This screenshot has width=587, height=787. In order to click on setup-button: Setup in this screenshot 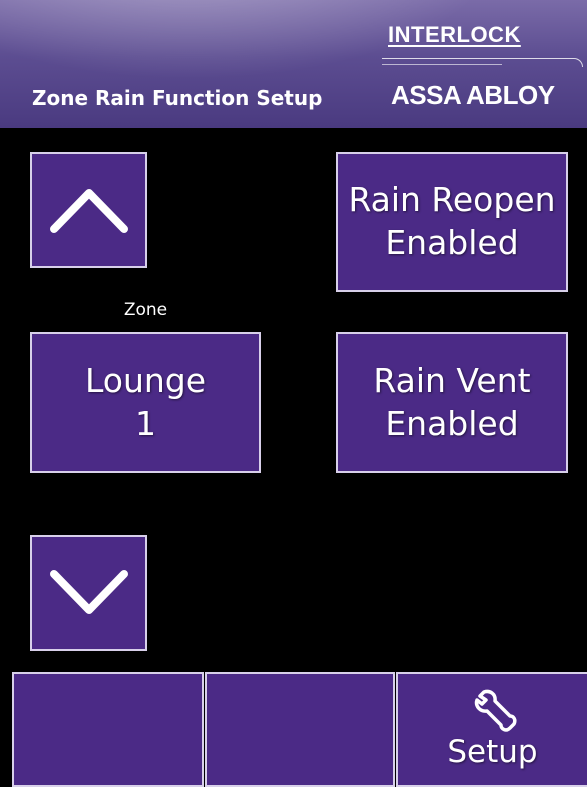, I will do `click(491, 729)`.